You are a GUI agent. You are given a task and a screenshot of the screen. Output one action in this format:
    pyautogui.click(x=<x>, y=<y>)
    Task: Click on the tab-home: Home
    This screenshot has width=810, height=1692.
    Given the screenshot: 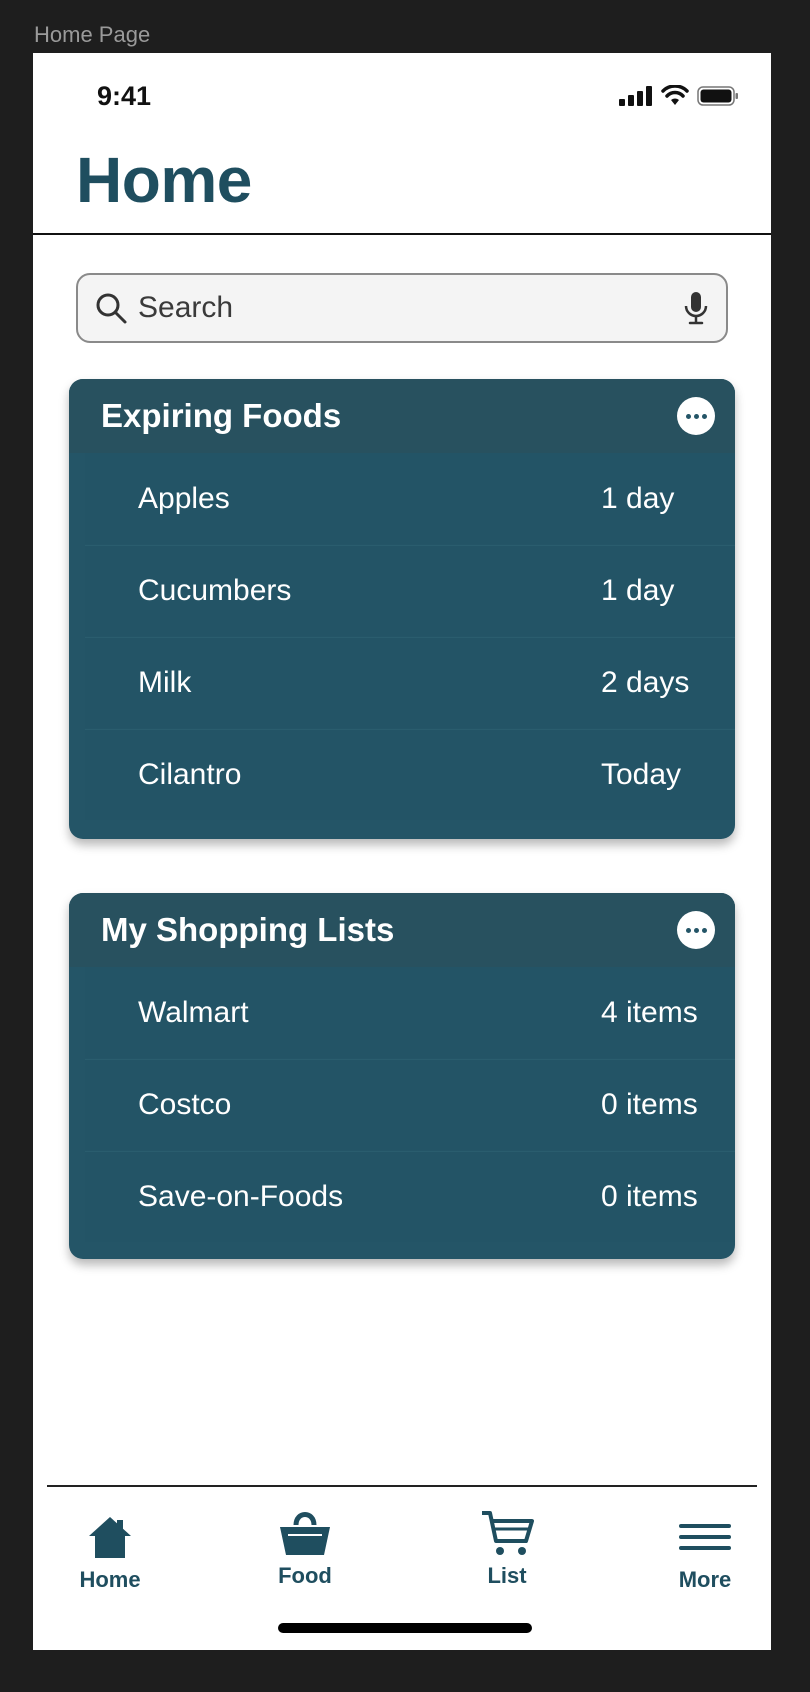 What is the action you would take?
    pyautogui.click(x=110, y=1553)
    